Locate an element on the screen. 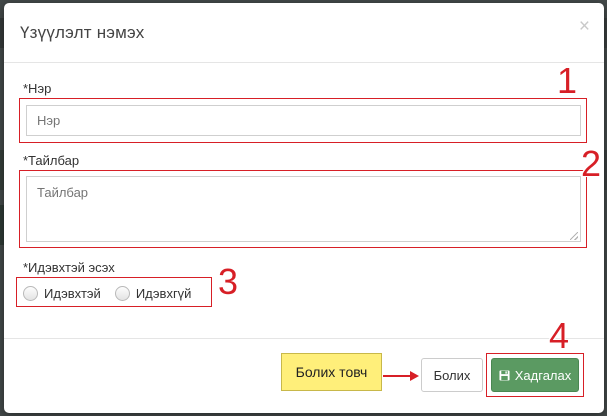 The width and height of the screenshot is (607, 416). floppy-disk-icon is located at coordinates (504, 375).